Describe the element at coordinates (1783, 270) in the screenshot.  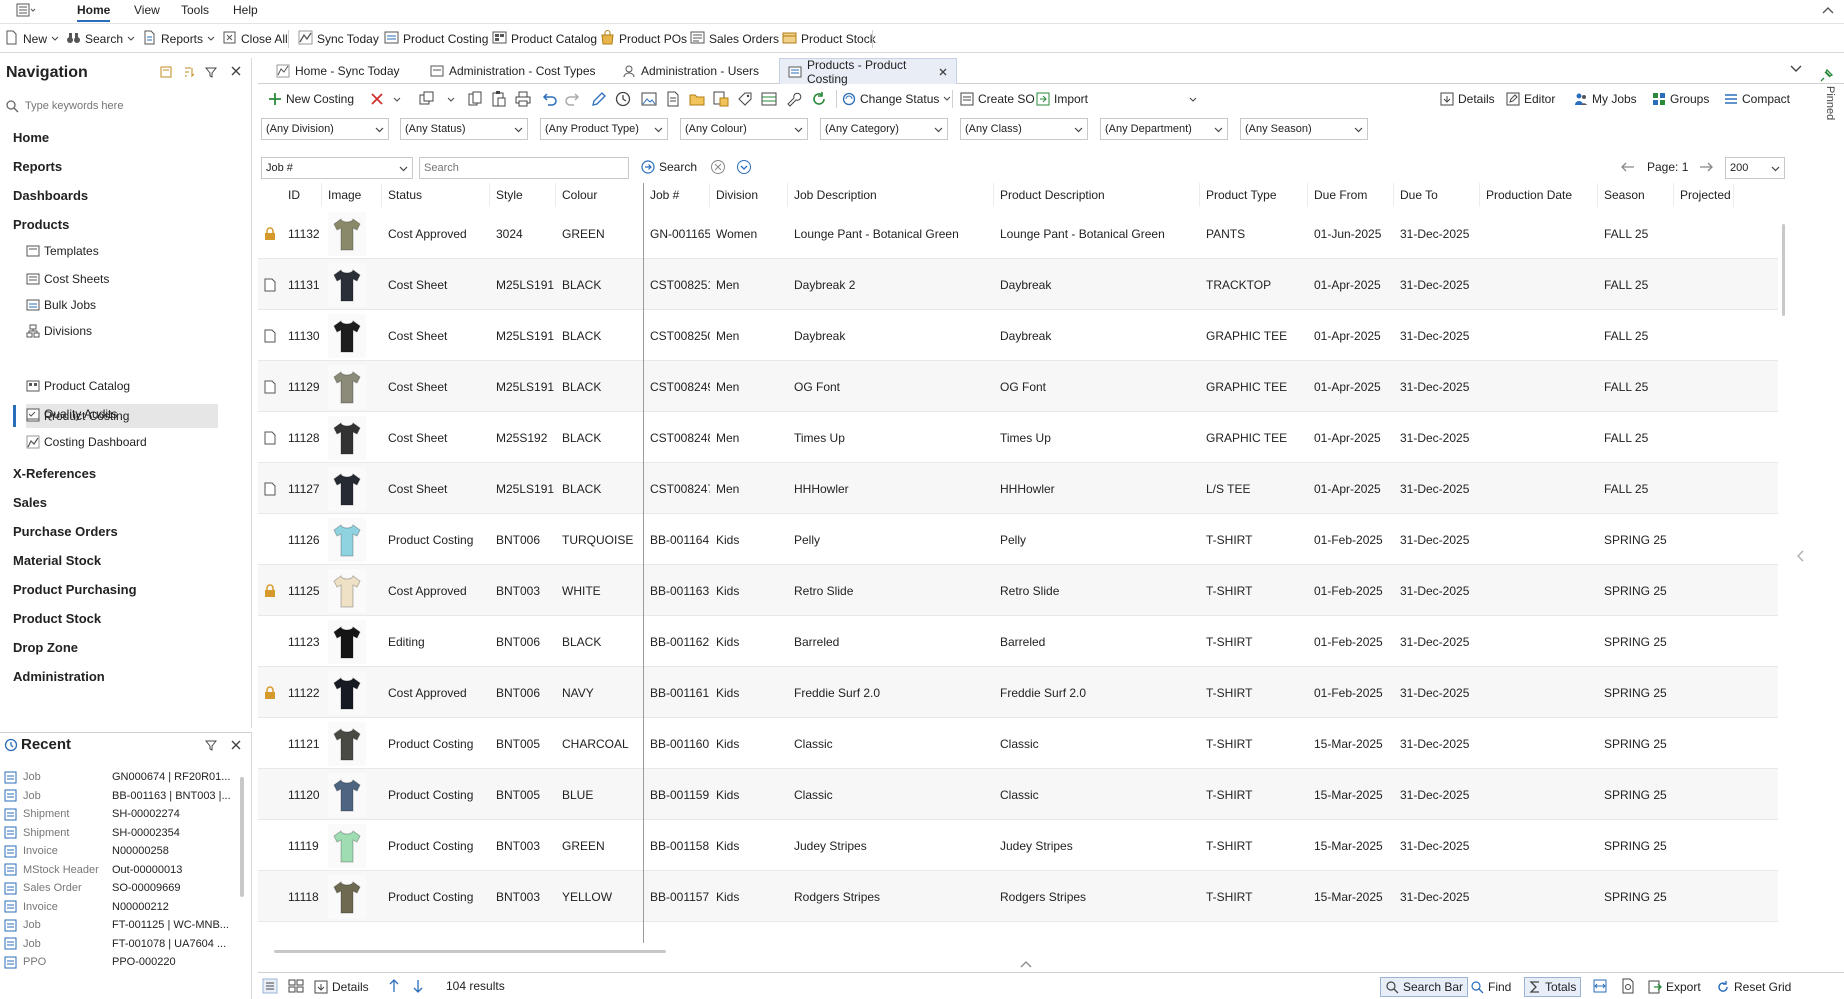
I see `grid-vertical-scrollbar` at that location.